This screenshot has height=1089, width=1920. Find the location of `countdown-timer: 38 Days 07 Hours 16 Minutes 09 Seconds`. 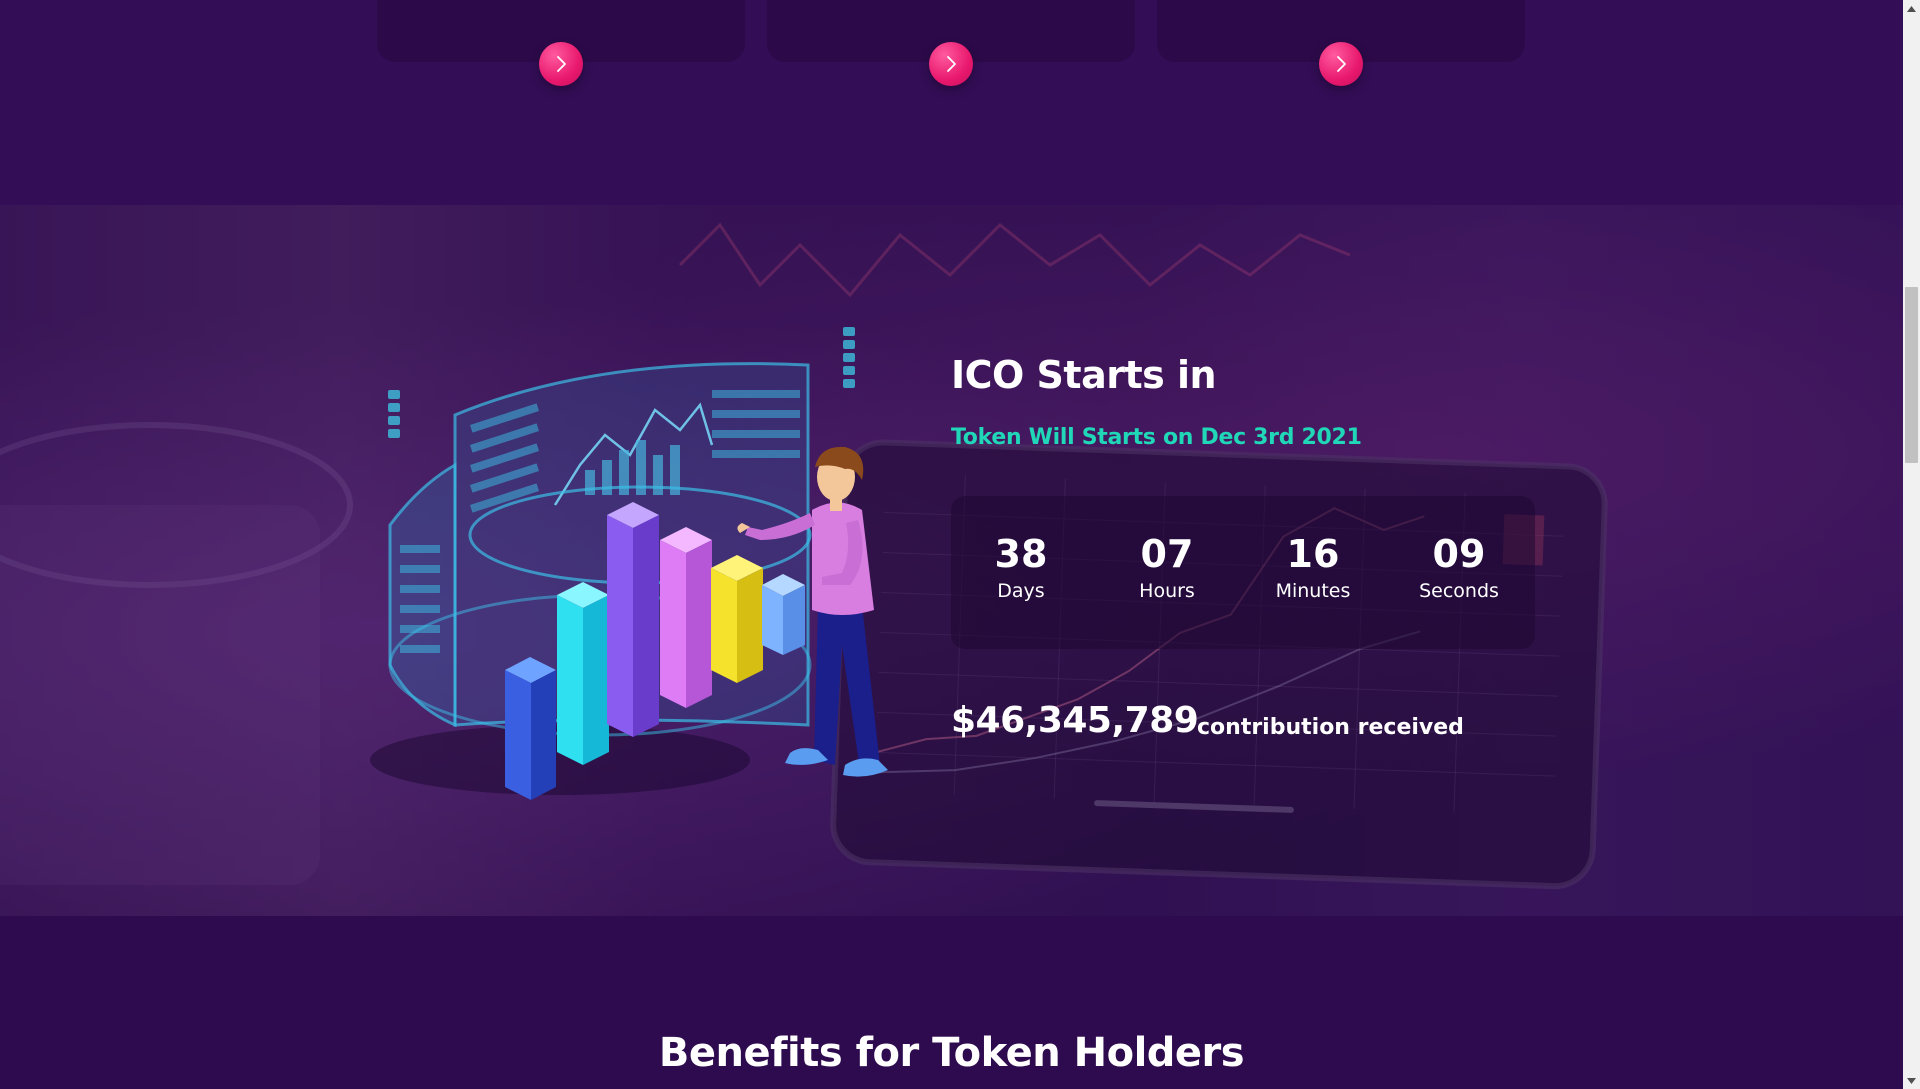

countdown-timer: 38 Days 07 Hours 16 Minutes 09 Seconds is located at coordinates (1243, 572).